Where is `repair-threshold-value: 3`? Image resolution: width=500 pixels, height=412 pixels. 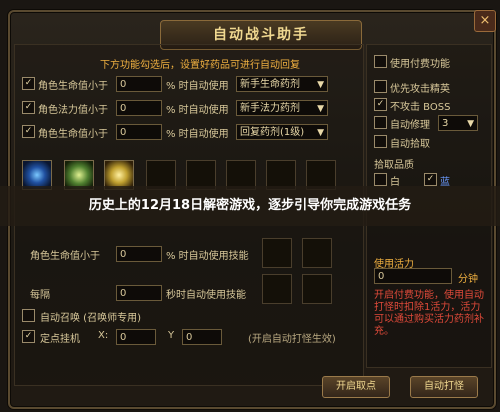
repair-threshold-value: 3 is located at coordinates (445, 123).